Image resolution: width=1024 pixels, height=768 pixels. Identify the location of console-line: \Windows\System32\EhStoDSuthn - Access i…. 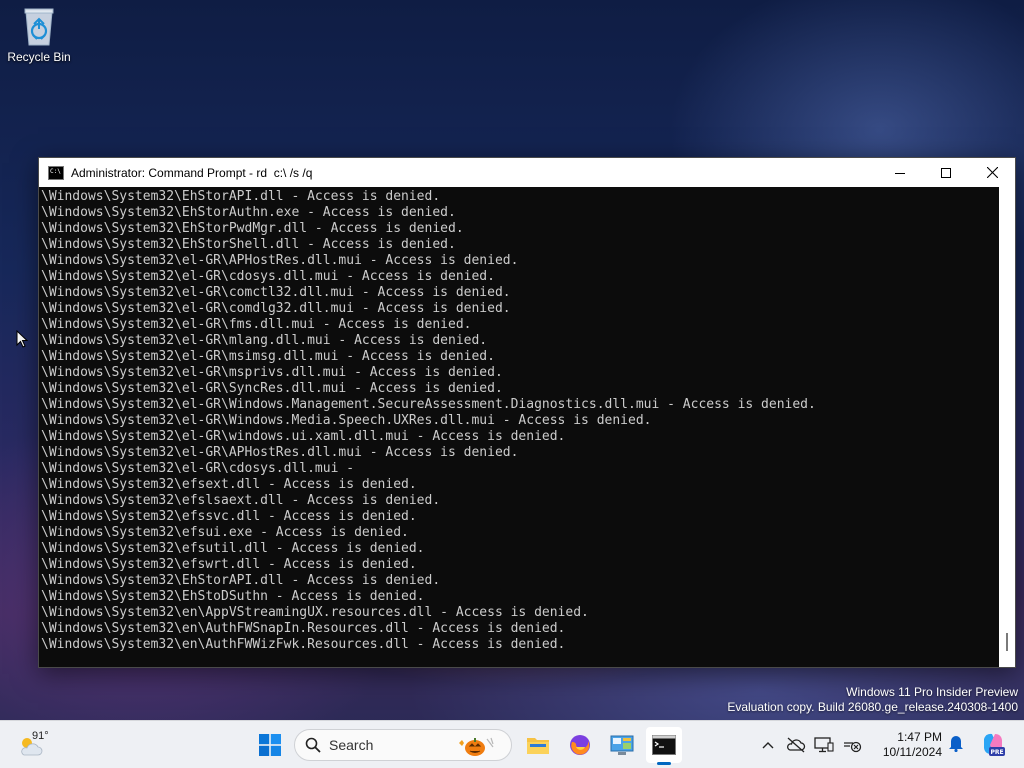
(233, 596).